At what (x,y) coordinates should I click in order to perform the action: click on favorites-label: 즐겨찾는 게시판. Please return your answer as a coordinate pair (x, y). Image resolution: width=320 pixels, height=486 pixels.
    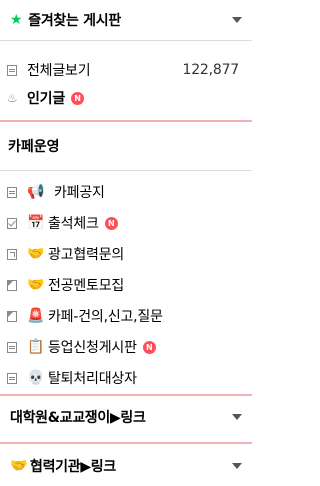
    Looking at the image, I should click on (74, 21).